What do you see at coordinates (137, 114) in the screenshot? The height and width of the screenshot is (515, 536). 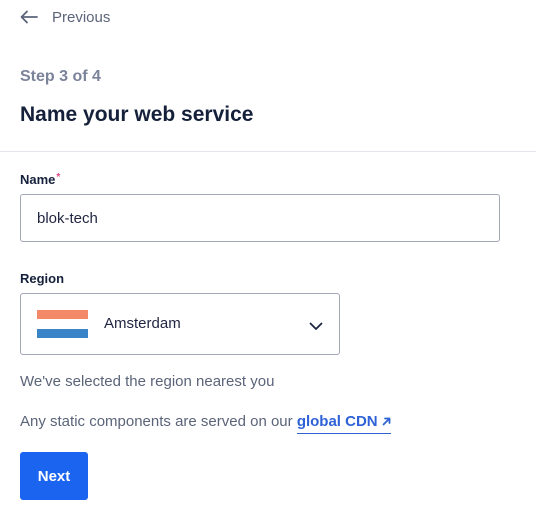 I see `page-title: Name your web service` at bounding box center [137, 114].